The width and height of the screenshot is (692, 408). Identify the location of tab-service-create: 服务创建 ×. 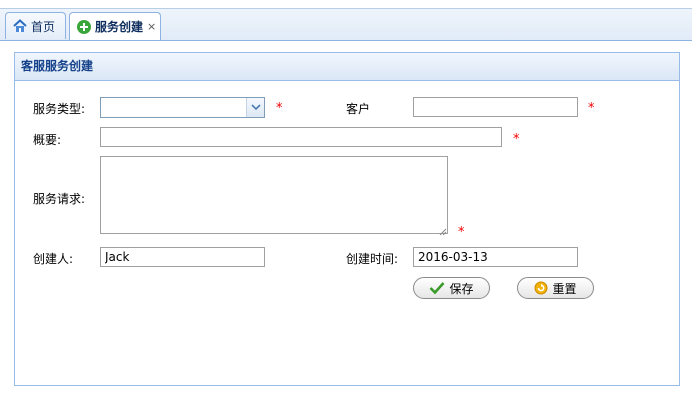
(115, 26).